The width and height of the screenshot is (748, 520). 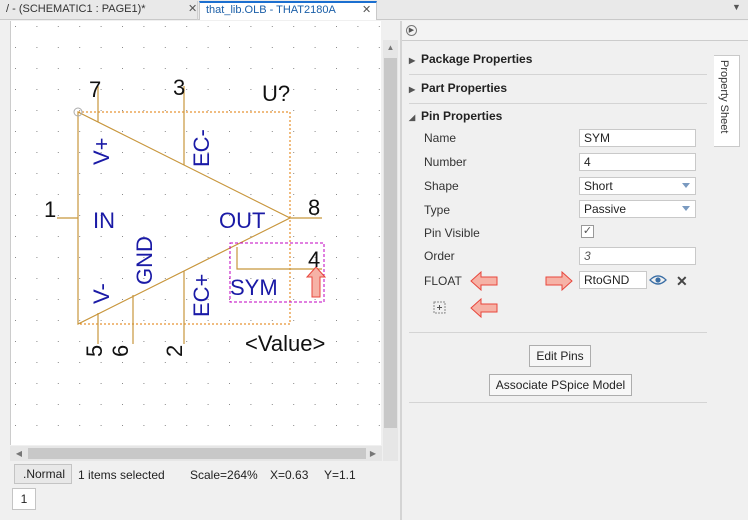 I want to click on edit-pins-button: Edit Pins, so click(x=560, y=356).